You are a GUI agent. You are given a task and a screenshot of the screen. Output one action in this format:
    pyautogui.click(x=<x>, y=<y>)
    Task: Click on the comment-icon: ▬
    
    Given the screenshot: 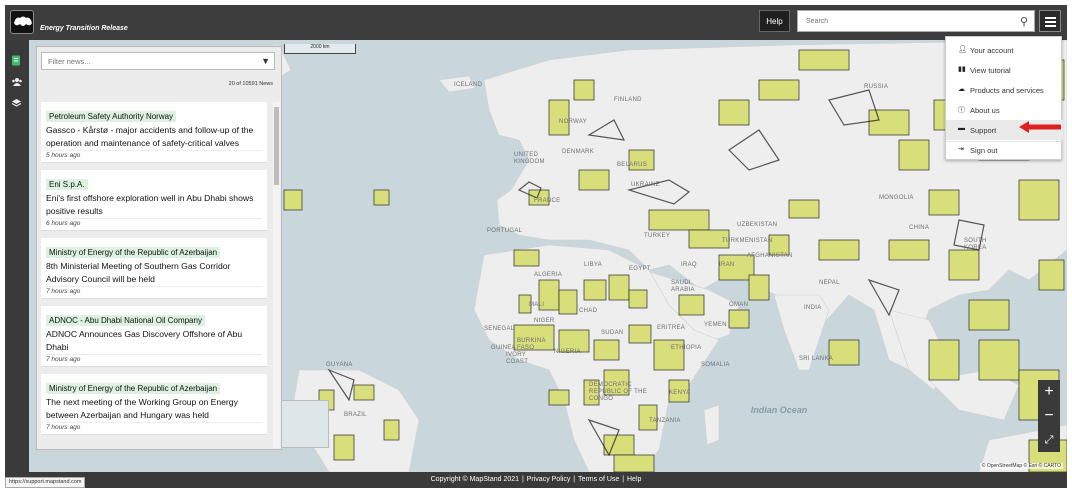 What is the action you would take?
    pyautogui.click(x=961, y=128)
    